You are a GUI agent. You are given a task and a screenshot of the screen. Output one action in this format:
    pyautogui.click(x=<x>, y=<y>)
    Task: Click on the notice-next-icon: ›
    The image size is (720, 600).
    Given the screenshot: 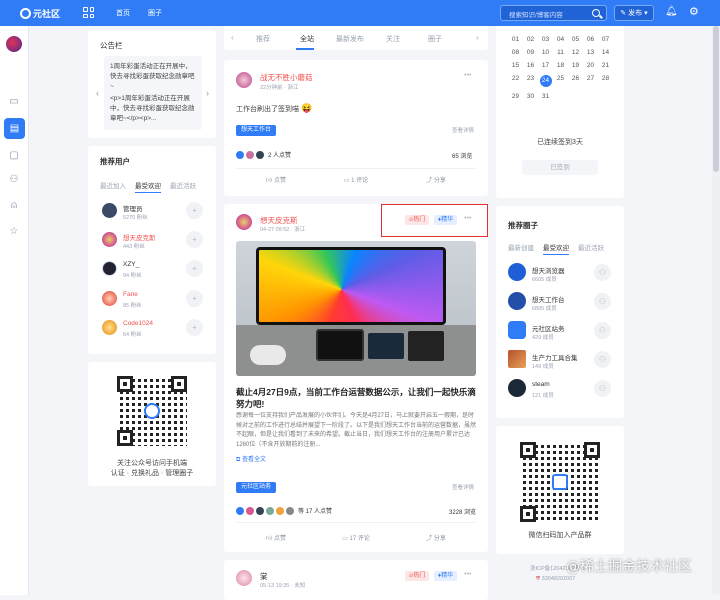 What is the action you would take?
    pyautogui.click(x=207, y=93)
    